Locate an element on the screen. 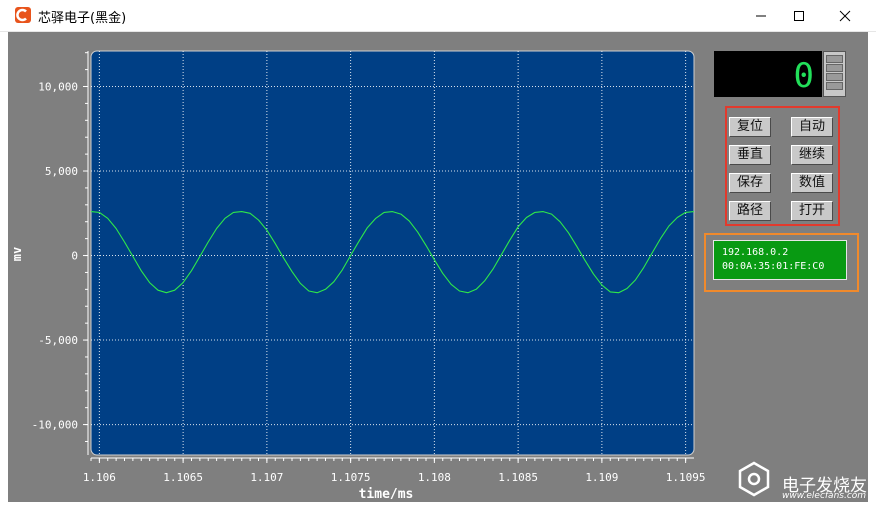 The width and height of the screenshot is (876, 509). x-tick-label: 1.1085 is located at coordinates (518, 477).